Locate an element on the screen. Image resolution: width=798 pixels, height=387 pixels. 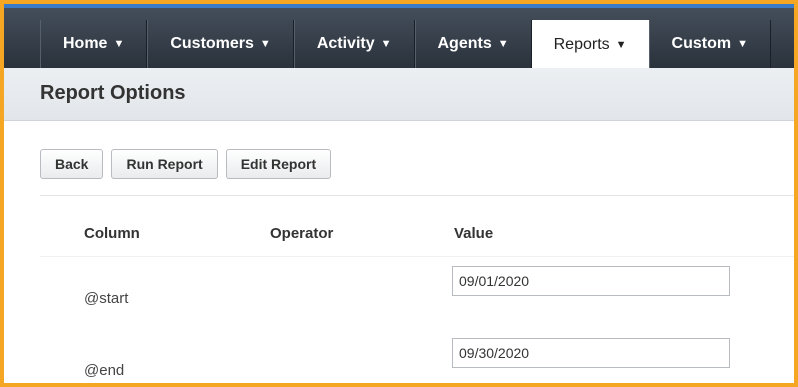
tab-label: Custom is located at coordinates (701, 43).